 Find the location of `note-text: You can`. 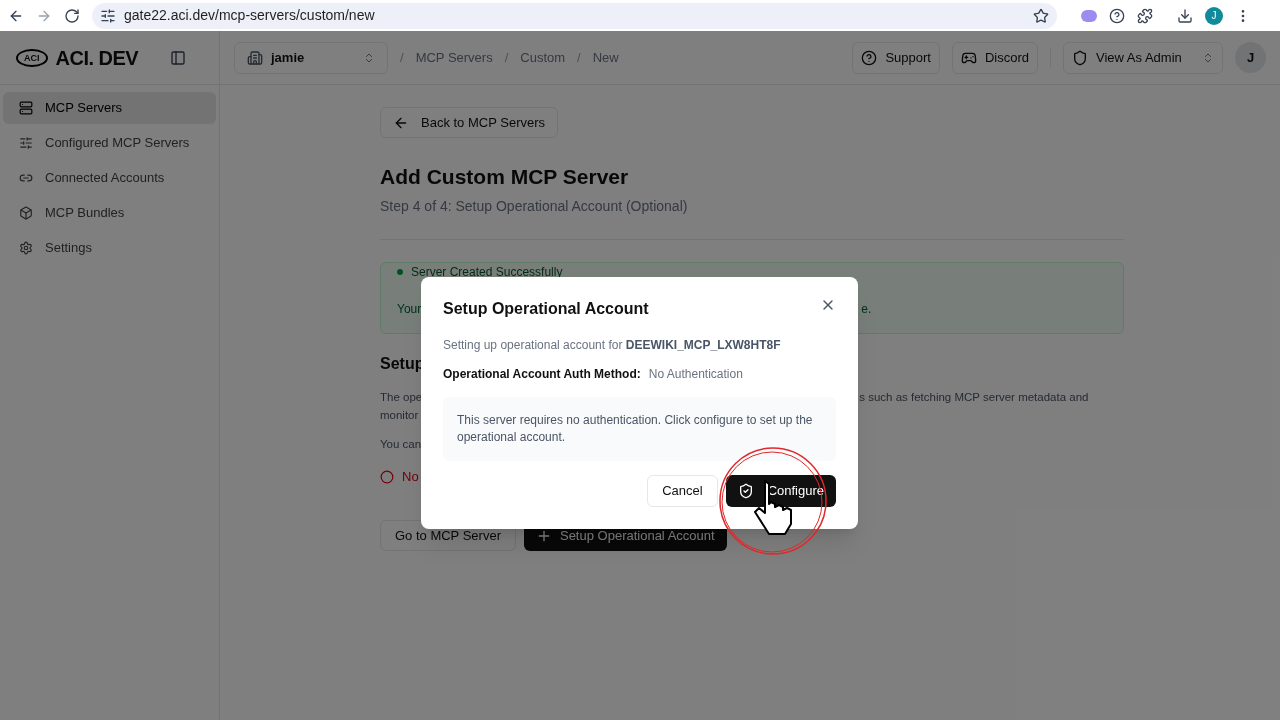

note-text: You can is located at coordinates (401, 444).